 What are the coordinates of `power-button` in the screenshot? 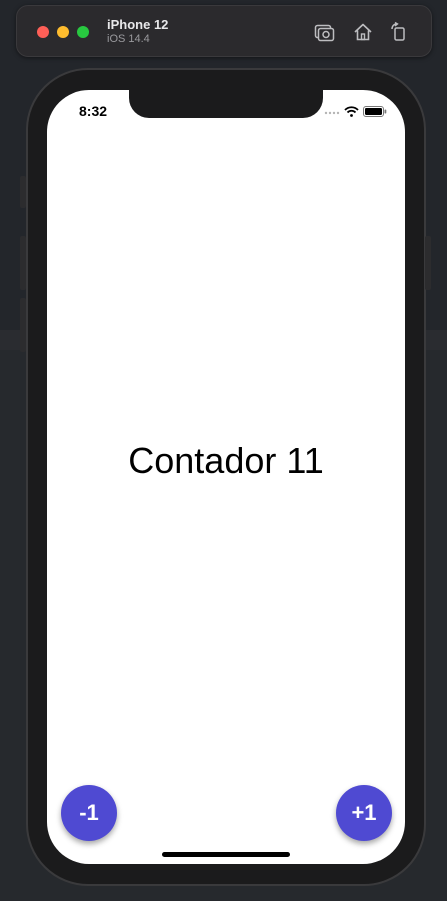 It's located at (428, 263).